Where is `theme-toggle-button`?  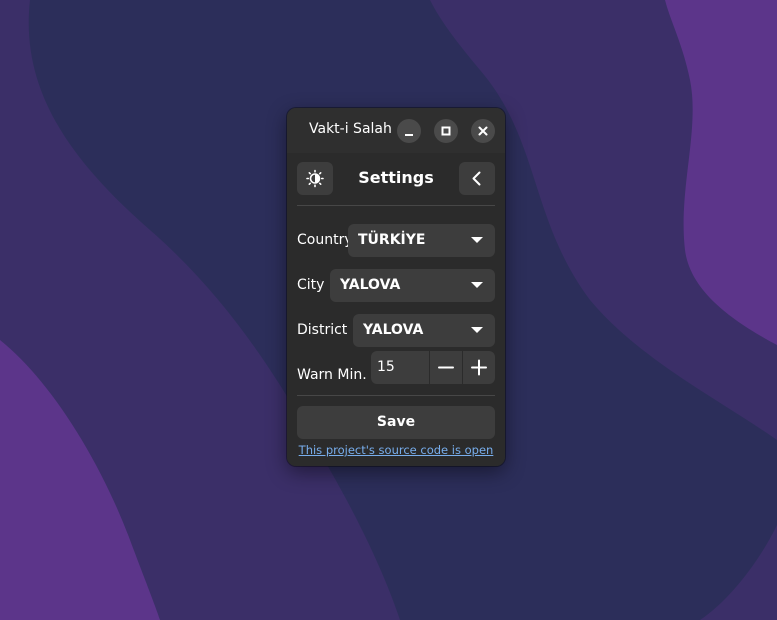
theme-toggle-button is located at coordinates (315, 178).